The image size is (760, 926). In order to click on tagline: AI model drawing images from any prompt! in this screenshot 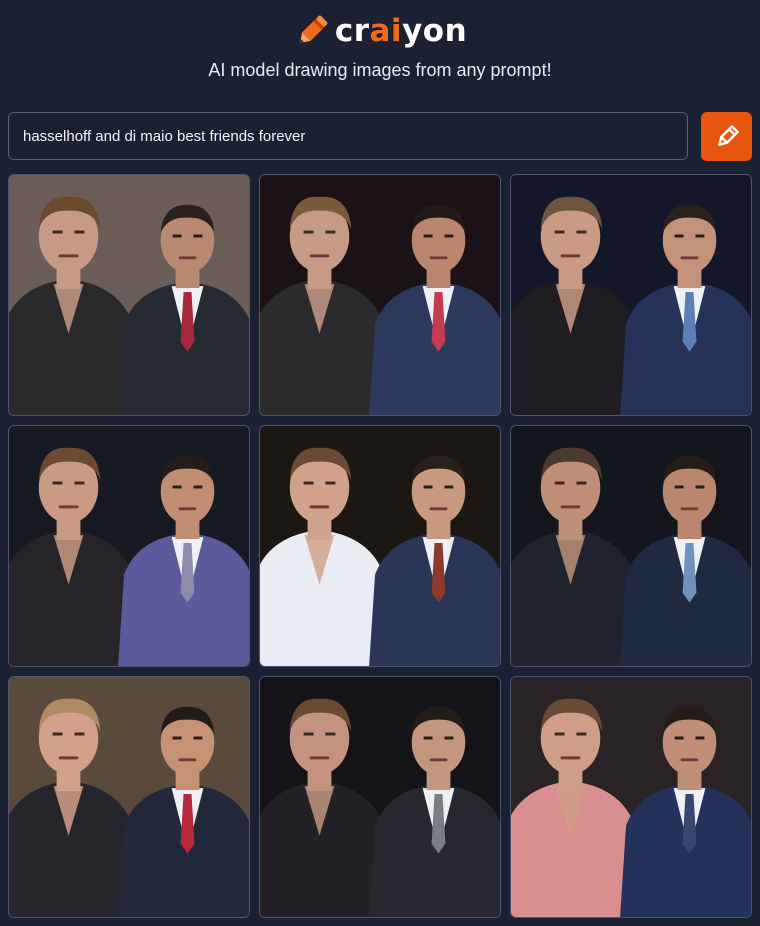, I will do `click(380, 70)`.